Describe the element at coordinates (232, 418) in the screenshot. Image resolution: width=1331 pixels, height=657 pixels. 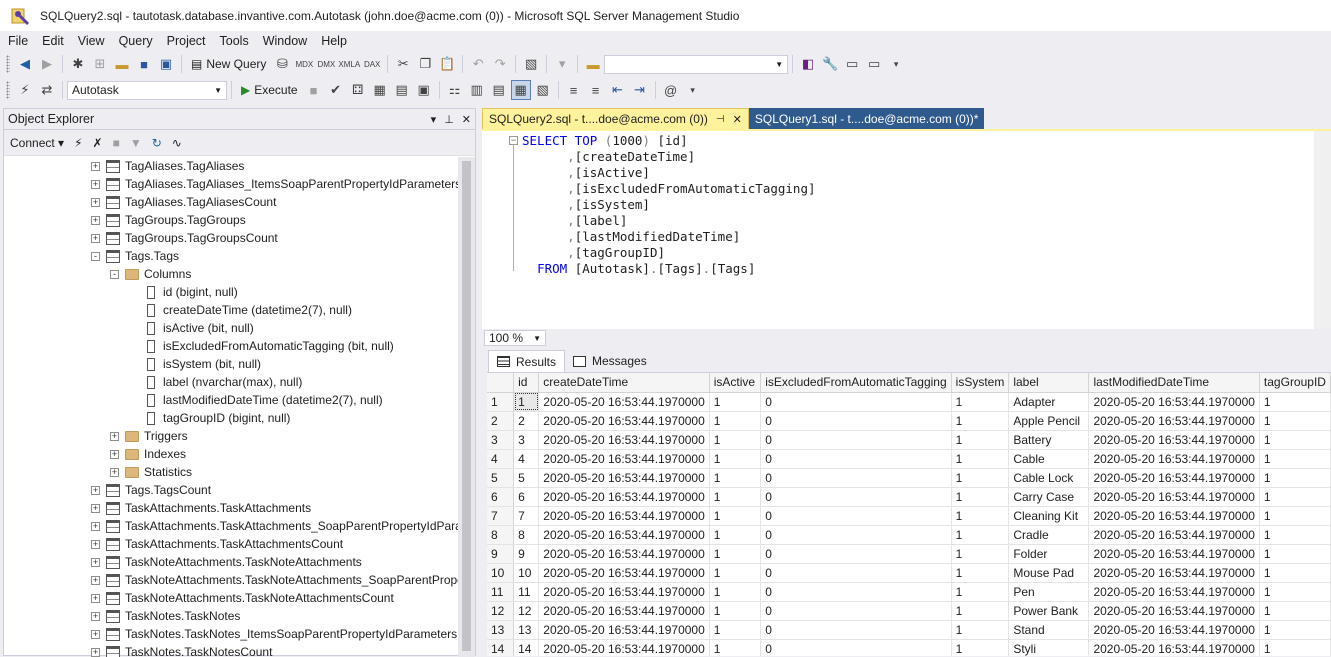
I see `tree-node: tagGroupID (bigint, null)` at that location.